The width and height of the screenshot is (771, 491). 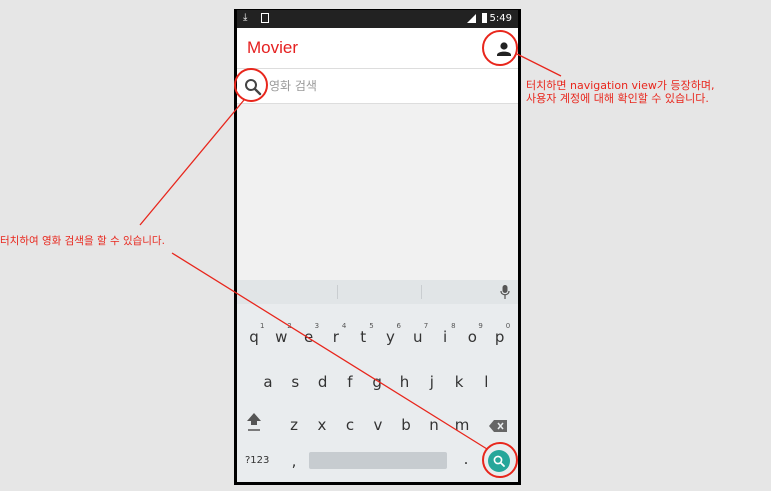 I want to click on account-pointer-line, so click(x=539, y=65).